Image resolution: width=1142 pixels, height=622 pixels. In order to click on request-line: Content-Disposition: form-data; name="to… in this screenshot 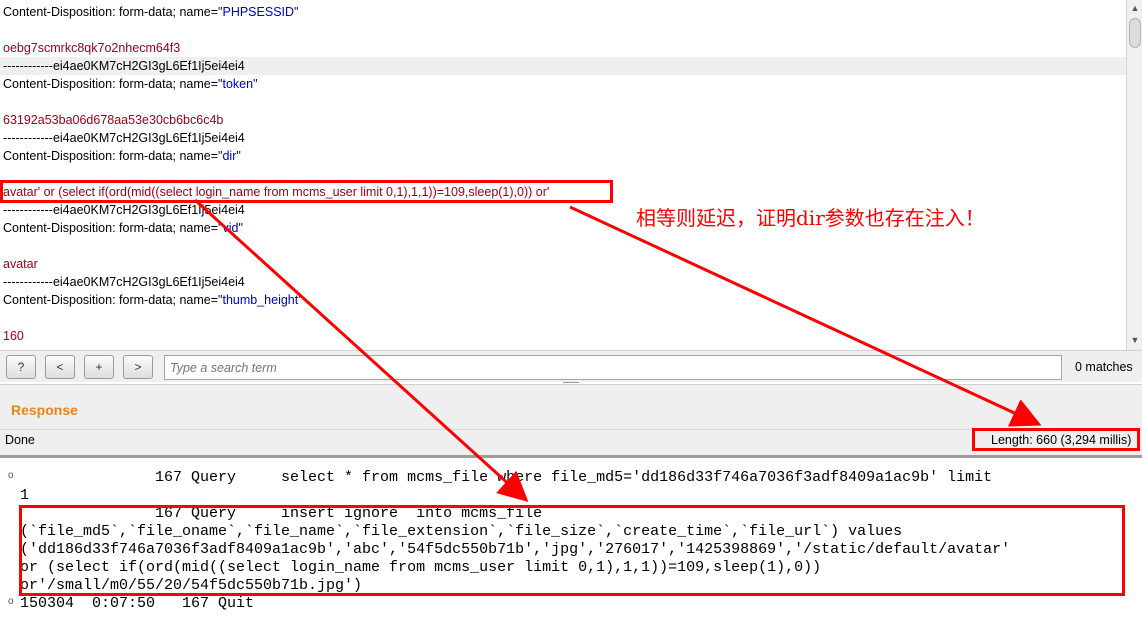, I will do `click(130, 84)`.